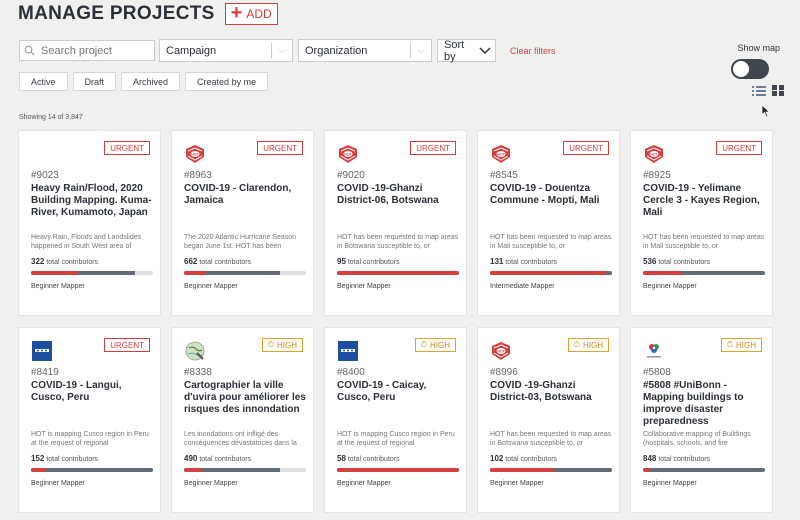 The image size is (800, 520). Describe the element at coordinates (533, 51) in the screenshot. I see `clear-filters-link: Clear filters` at that location.